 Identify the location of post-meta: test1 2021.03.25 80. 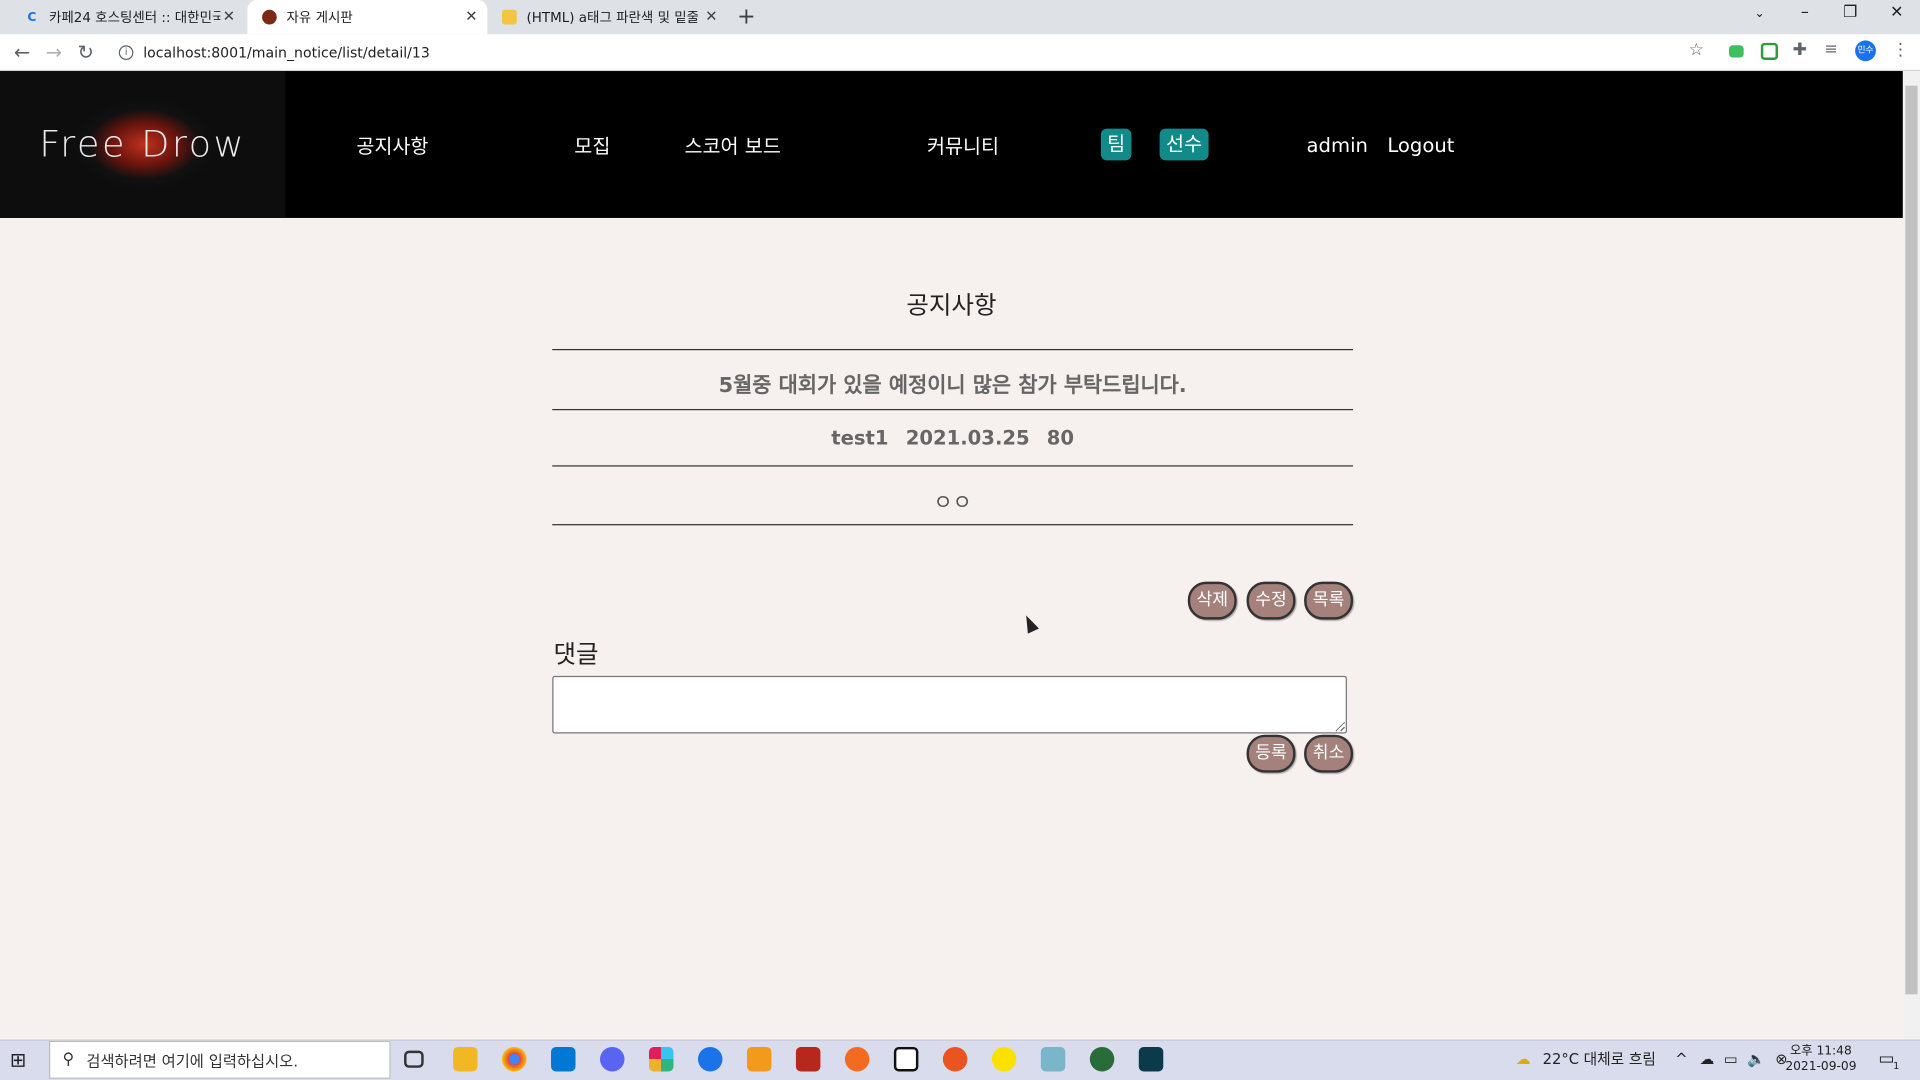
(952, 437).